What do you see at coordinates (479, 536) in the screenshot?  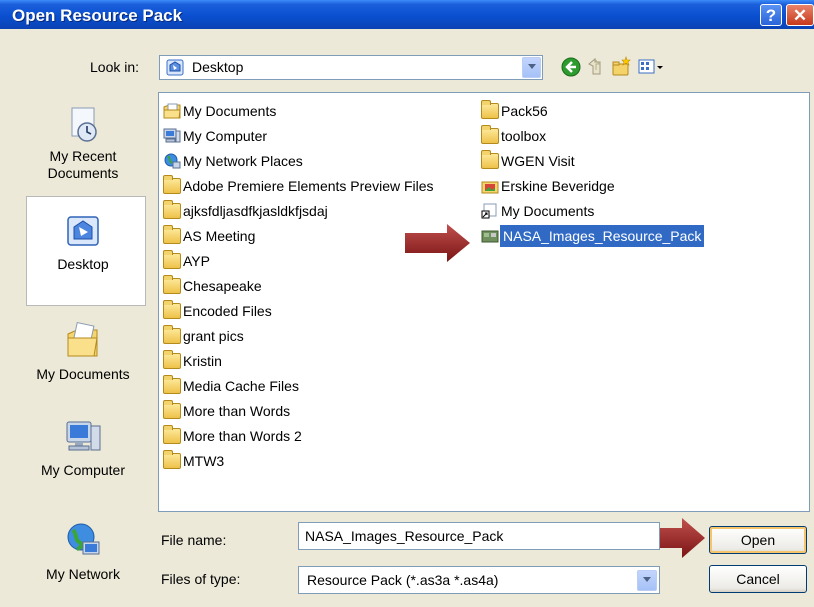 I see `file-name-input` at bounding box center [479, 536].